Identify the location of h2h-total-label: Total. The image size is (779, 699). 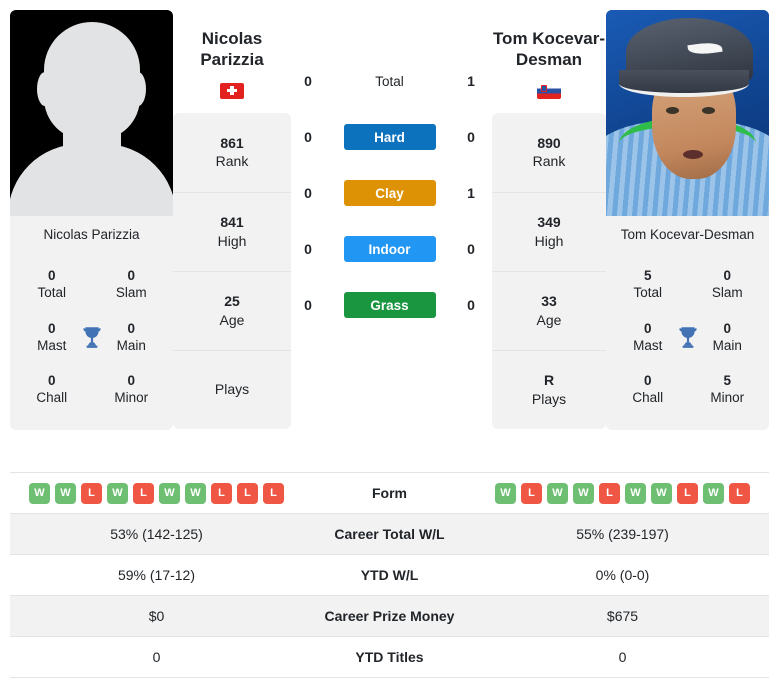
(389, 81).